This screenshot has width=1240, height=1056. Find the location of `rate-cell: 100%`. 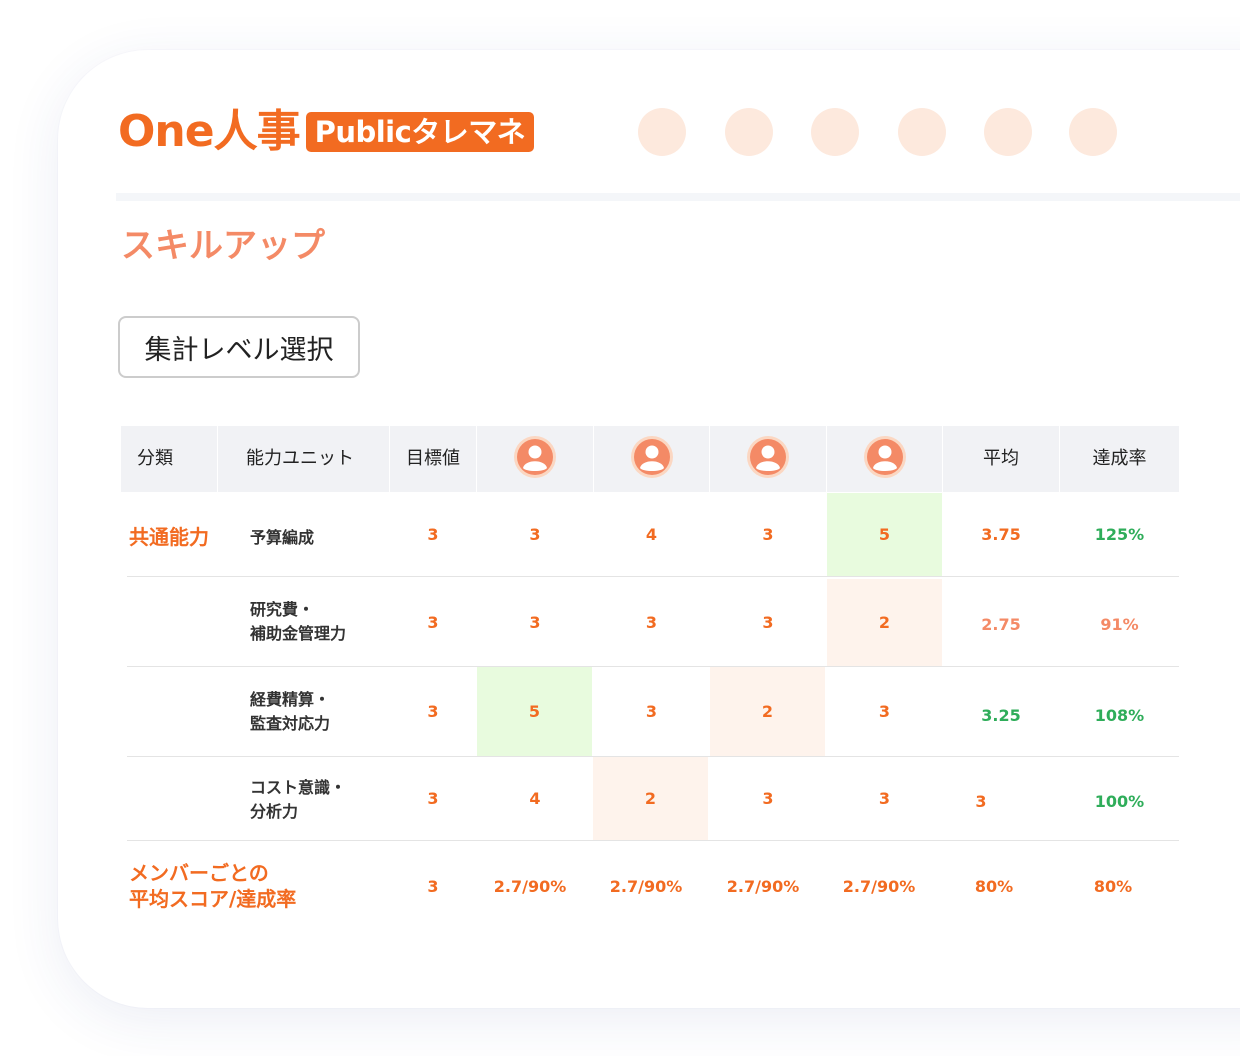

rate-cell: 100% is located at coordinates (1119, 801).